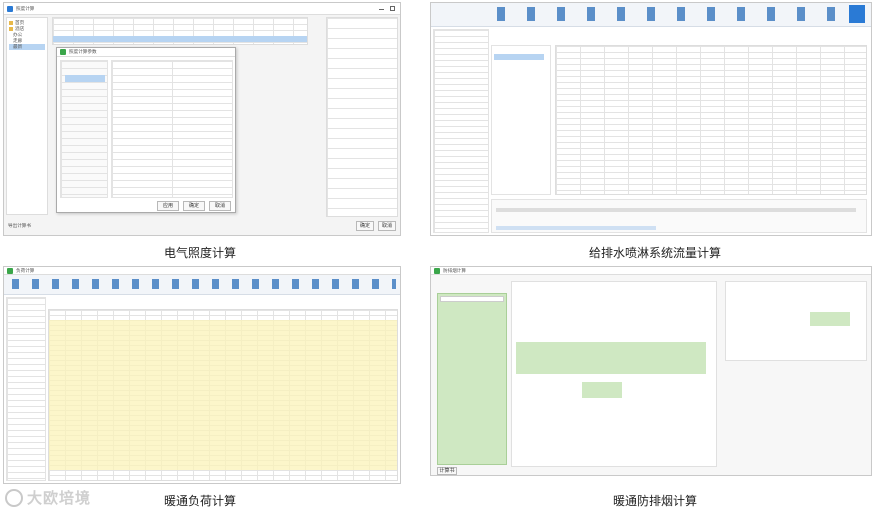  I want to click on water-data-table, so click(711, 120).